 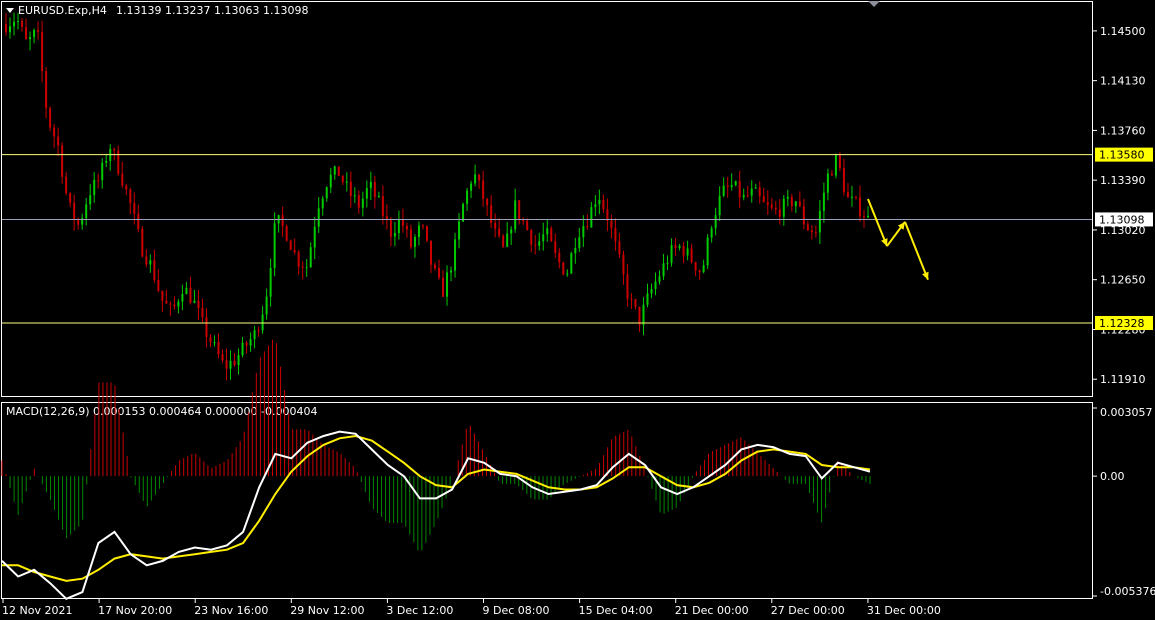 What do you see at coordinates (1126, 412) in the screenshot?
I see `macd-tick-label: 0.003057` at bounding box center [1126, 412].